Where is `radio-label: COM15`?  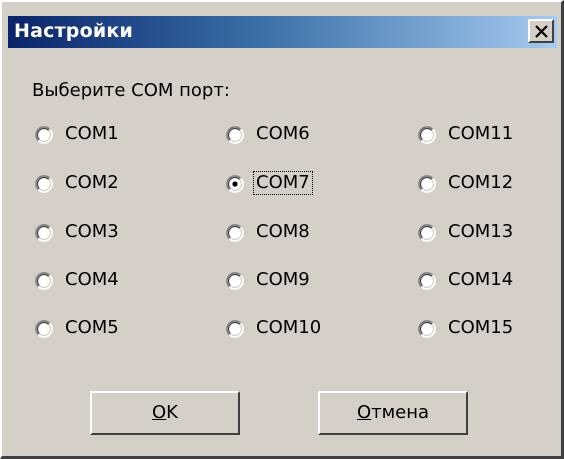
radio-label: COM15 is located at coordinates (481, 327).